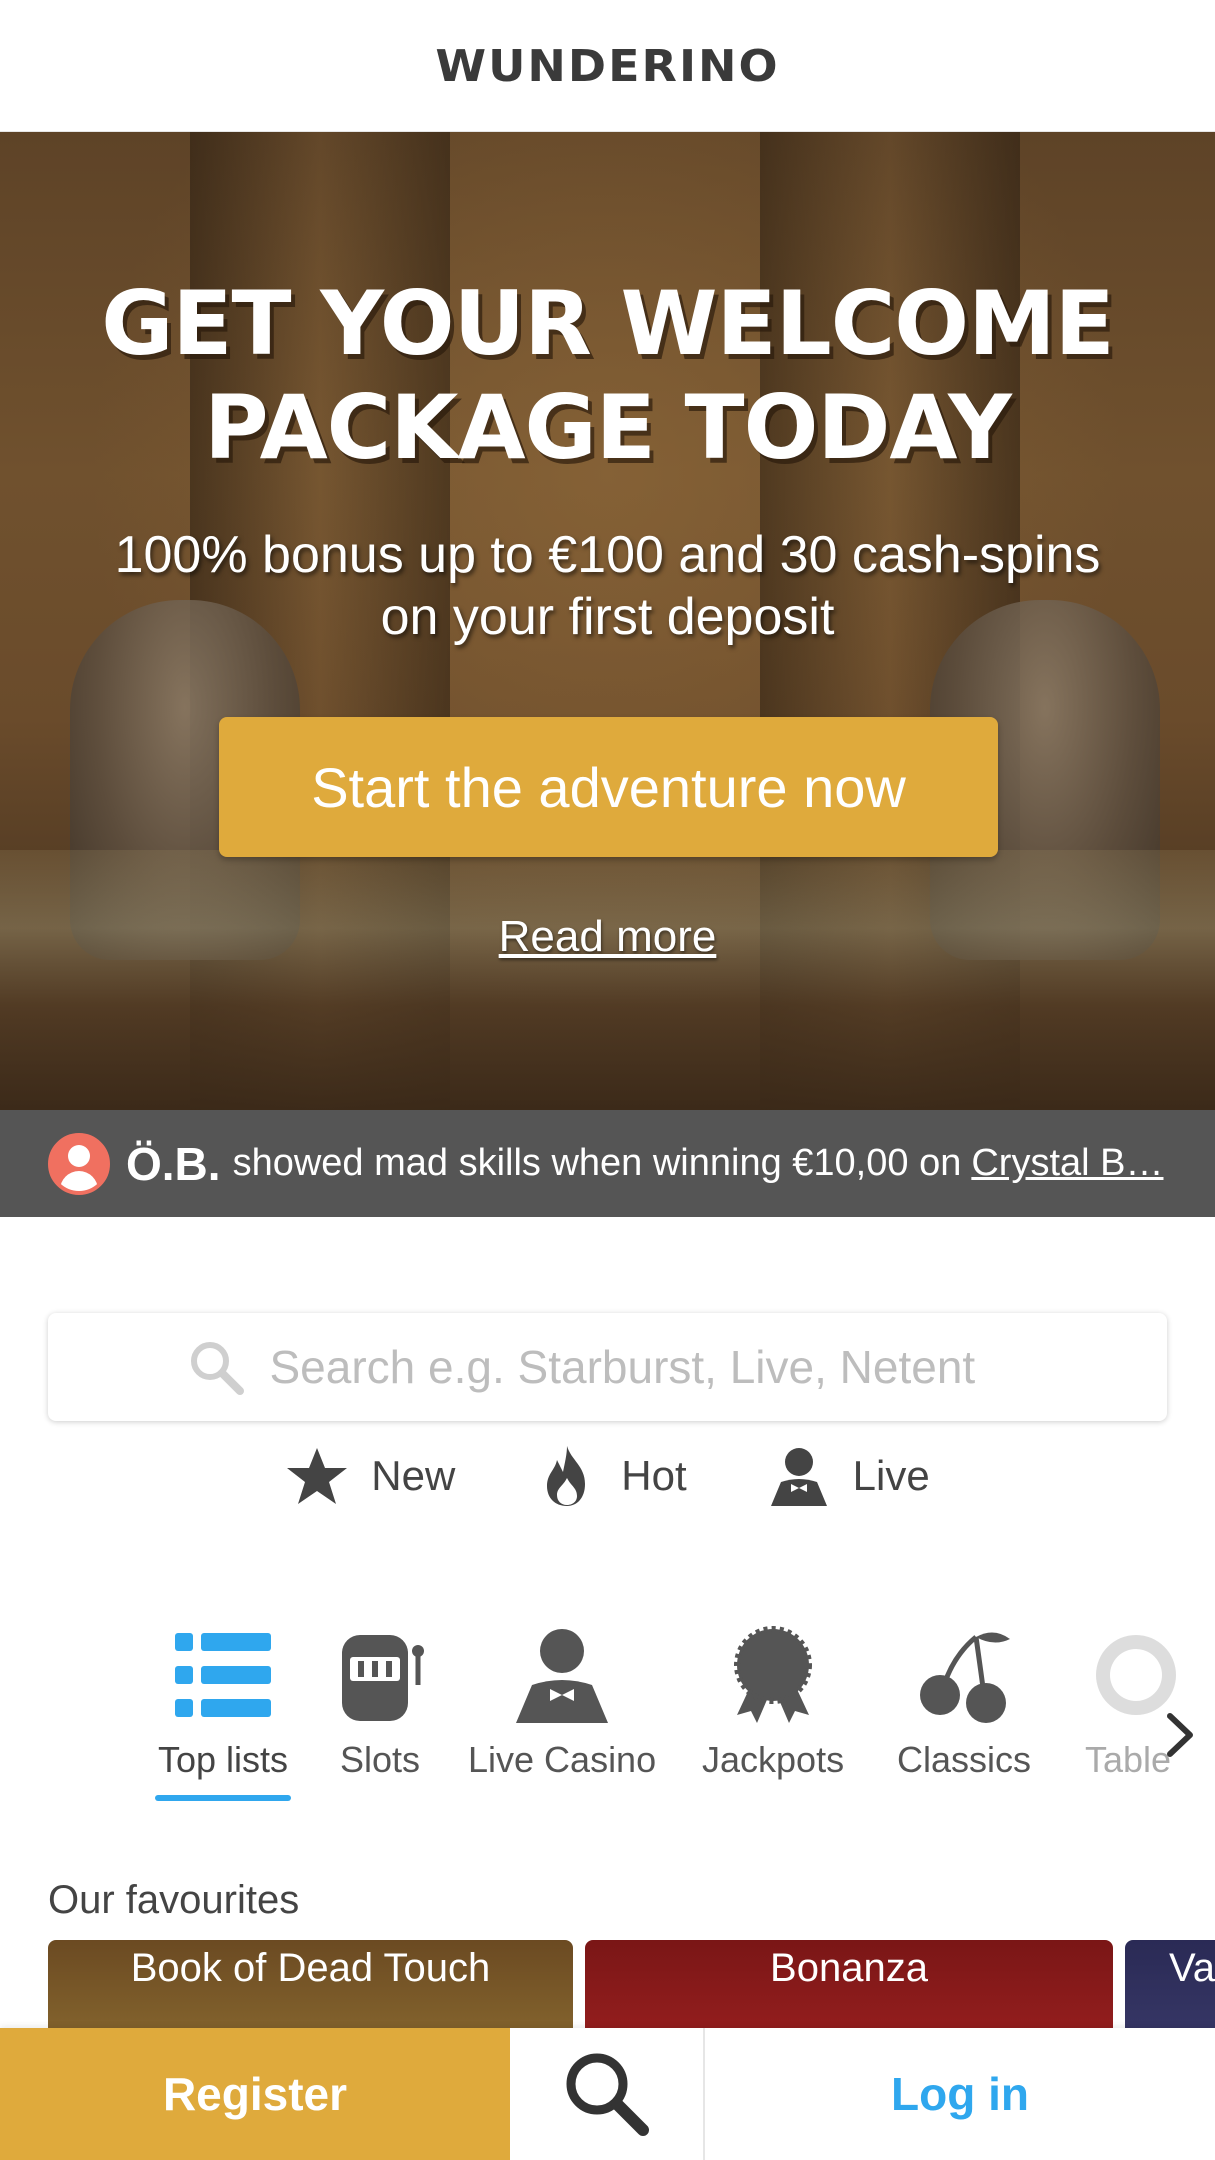  I want to click on filter-live: Live, so click(848, 1476).